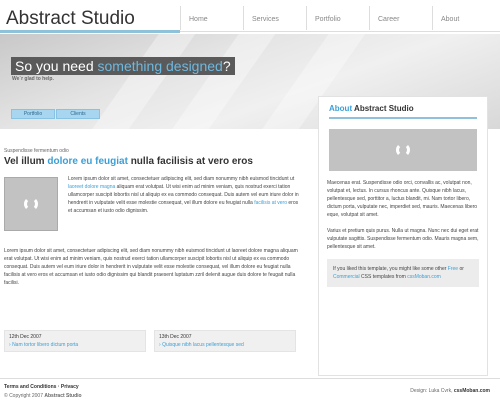  What do you see at coordinates (90, 31) in the screenshot?
I see `logo-underline` at bounding box center [90, 31].